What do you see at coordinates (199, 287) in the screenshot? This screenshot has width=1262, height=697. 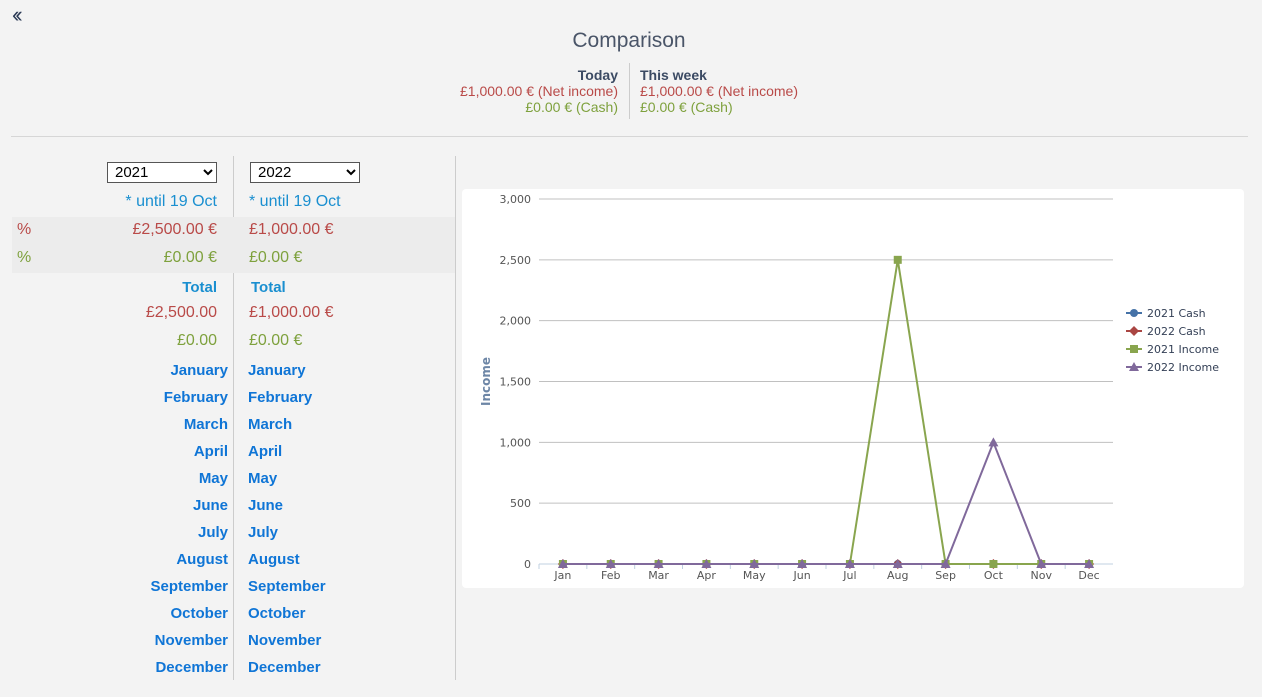 I see `left-total-label: Total` at bounding box center [199, 287].